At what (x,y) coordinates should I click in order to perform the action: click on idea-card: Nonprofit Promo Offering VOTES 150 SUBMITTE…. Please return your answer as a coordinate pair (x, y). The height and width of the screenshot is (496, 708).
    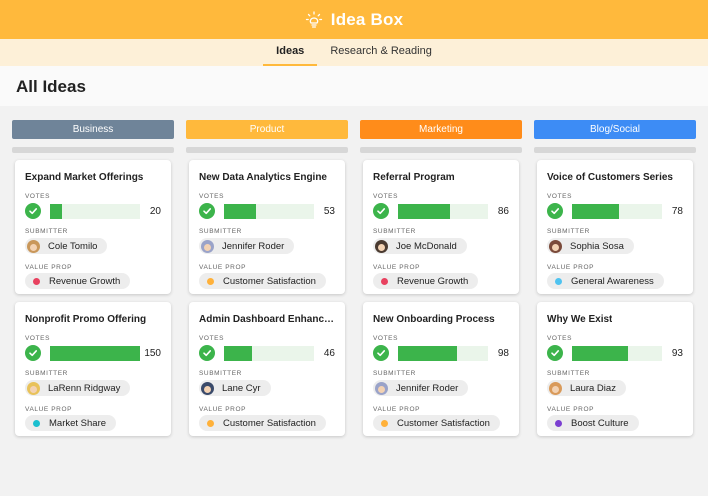
    Looking at the image, I should click on (93, 369).